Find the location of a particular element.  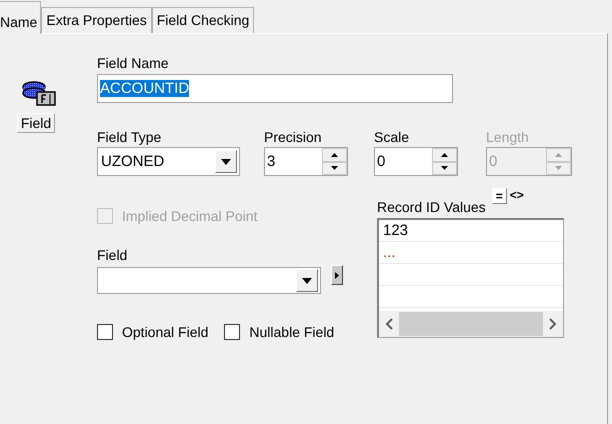

expand-button is located at coordinates (337, 275).